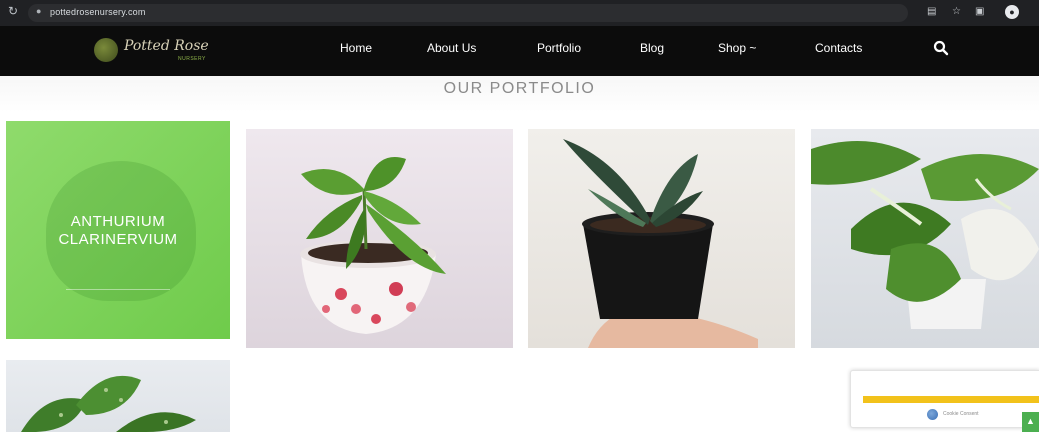 The width and height of the screenshot is (1039, 432). I want to click on extensions-icon: ▤, so click(931, 11).